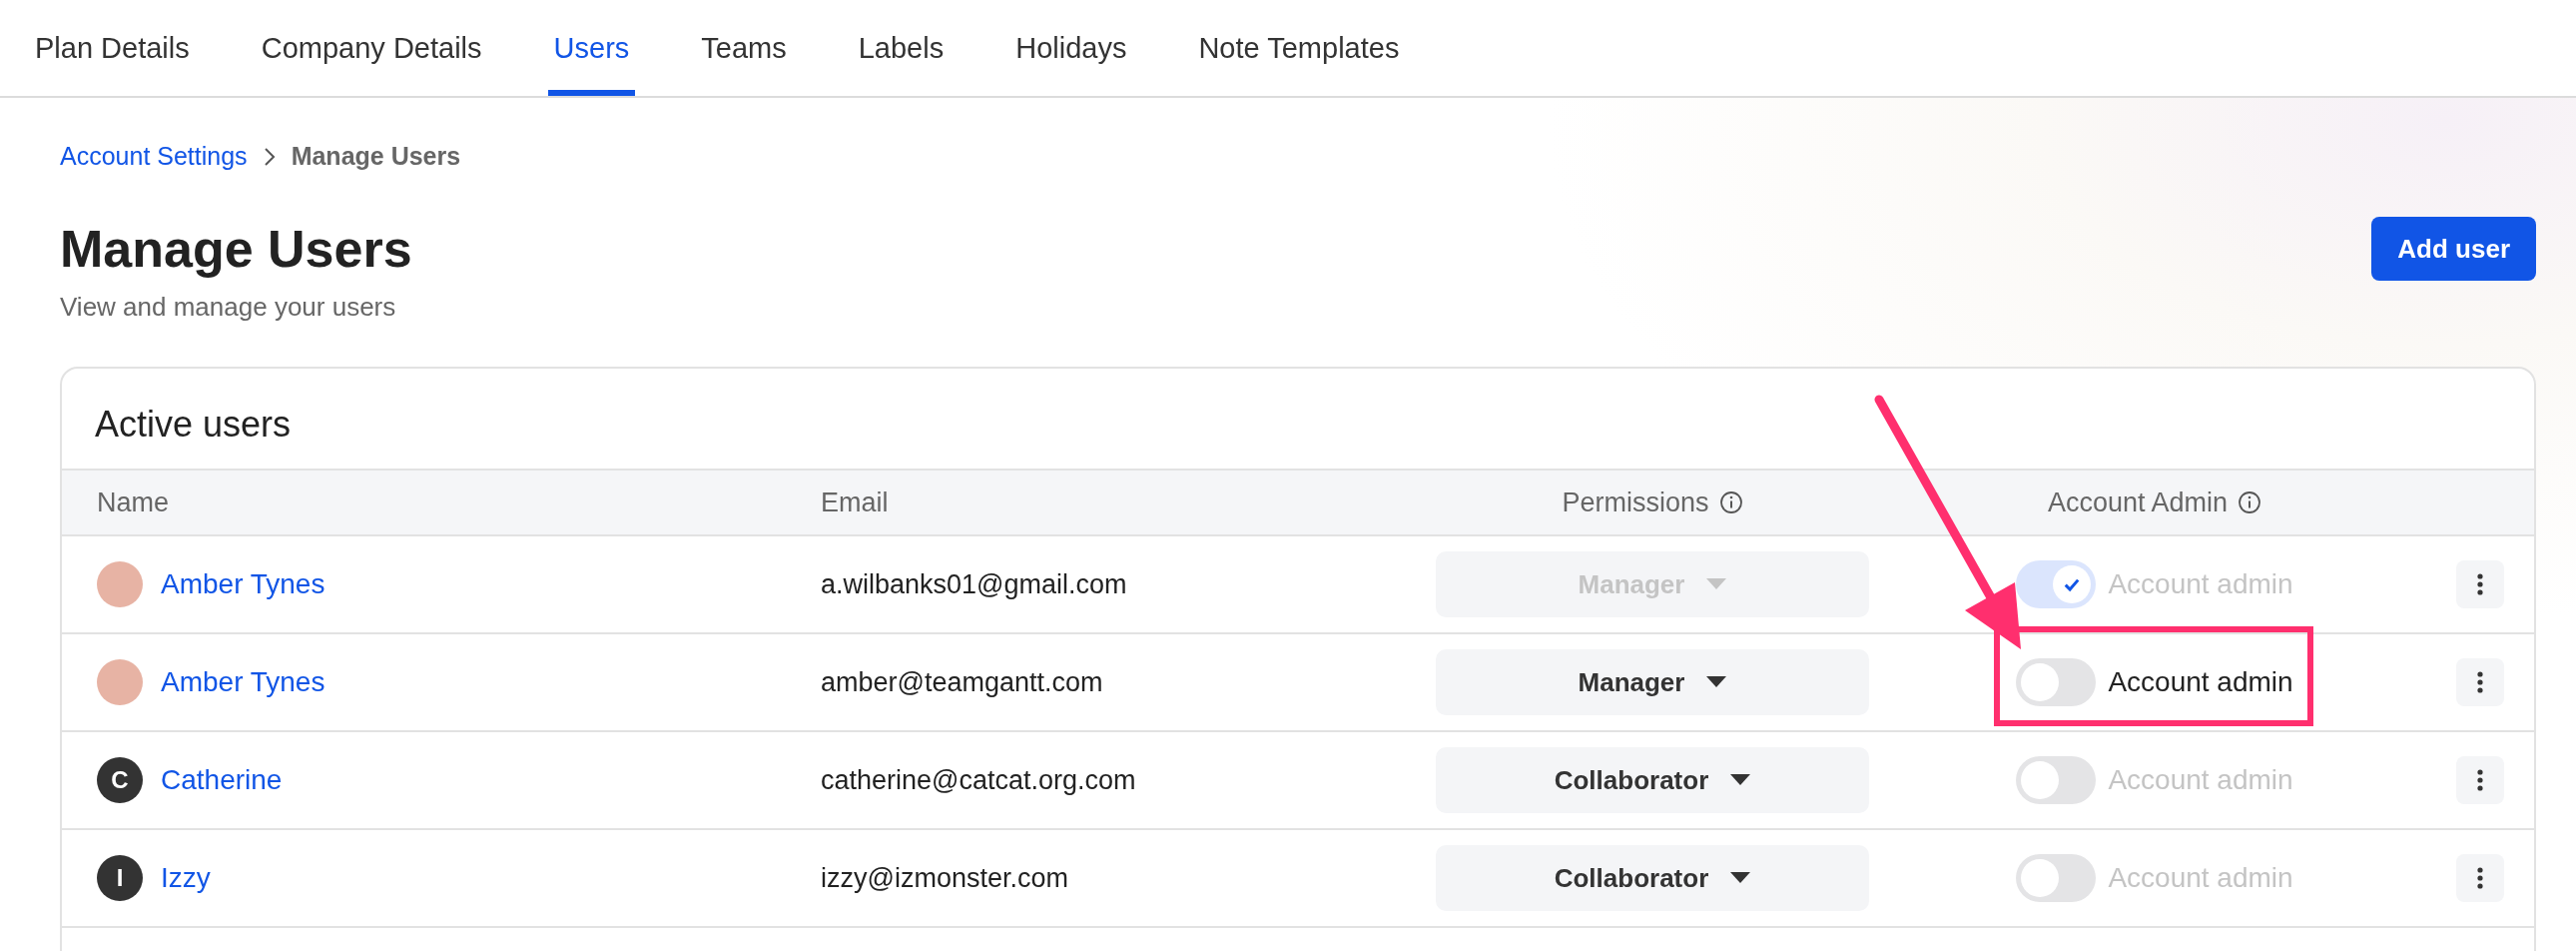  I want to click on chevron-right-icon, so click(269, 156).